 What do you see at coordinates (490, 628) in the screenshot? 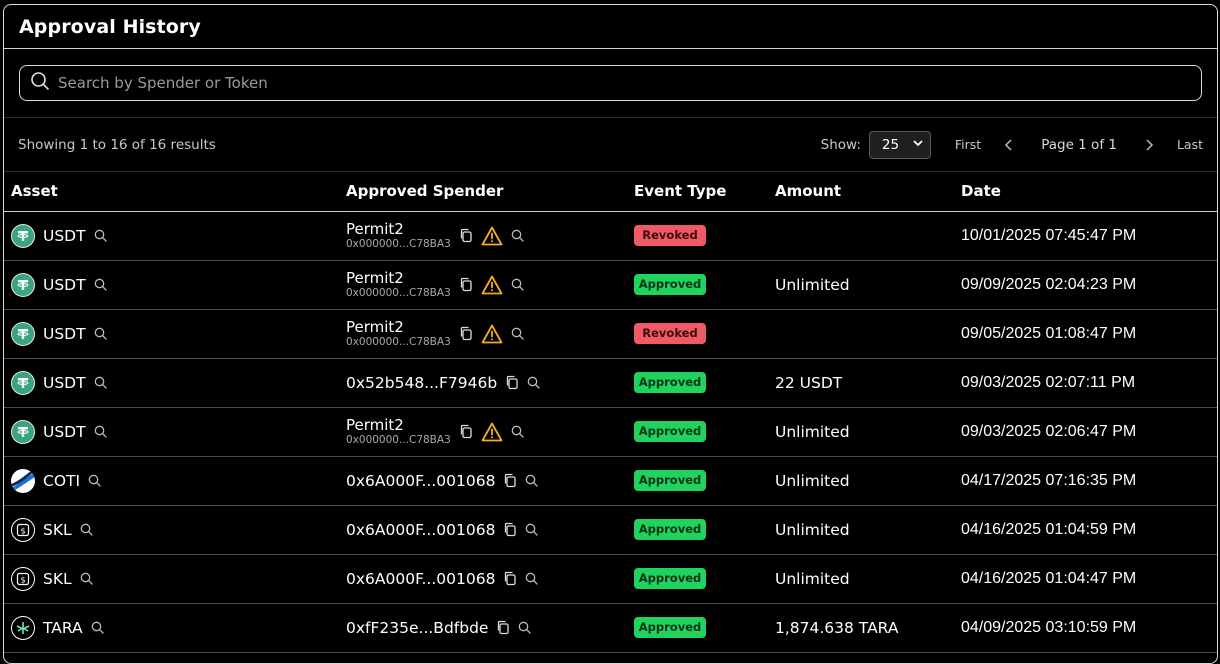
I see `spender-cell: 0xfF235e...Bdfbde` at bounding box center [490, 628].